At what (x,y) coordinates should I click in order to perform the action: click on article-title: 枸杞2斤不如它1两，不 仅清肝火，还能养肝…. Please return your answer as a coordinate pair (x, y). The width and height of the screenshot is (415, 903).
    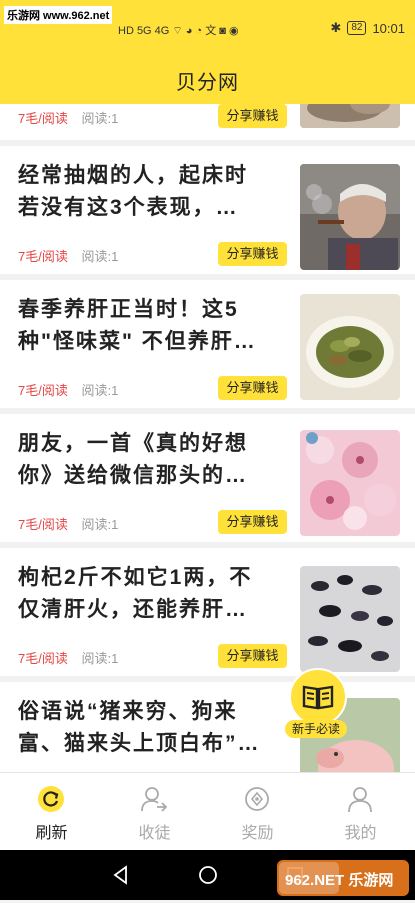
    Looking at the image, I should click on (135, 593).